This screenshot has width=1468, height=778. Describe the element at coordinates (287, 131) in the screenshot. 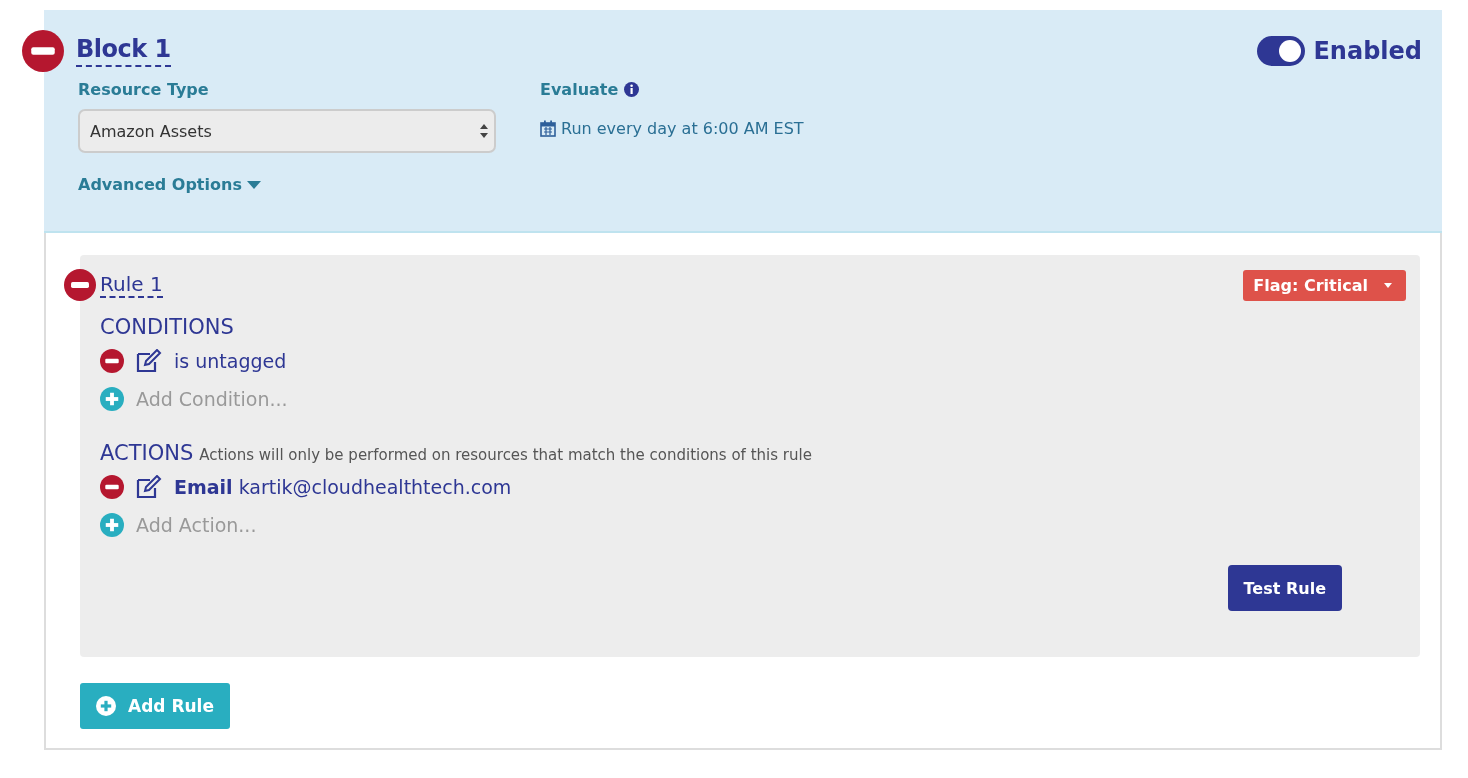

I see `resource-type-select: Amazon Assets` at that location.